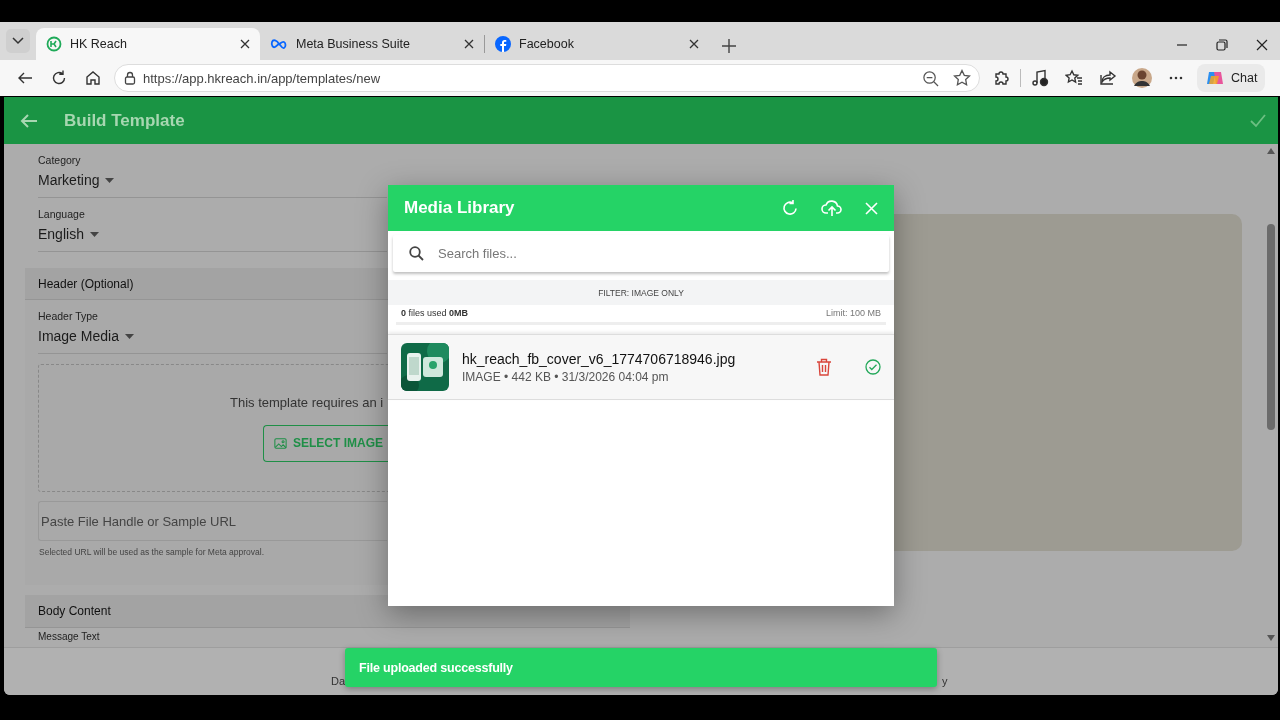 This screenshot has height=720, width=1280. Describe the element at coordinates (280, 443) in the screenshot. I see `image-icon` at that location.